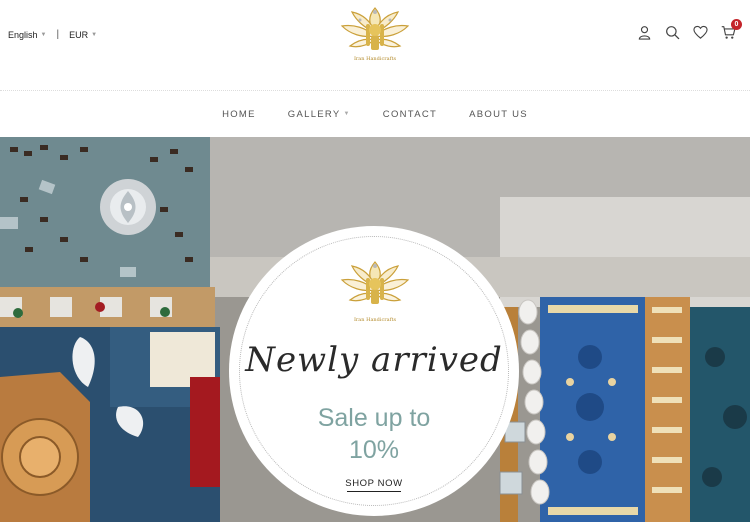  I want to click on sale-text: Sale up to, so click(374, 418).